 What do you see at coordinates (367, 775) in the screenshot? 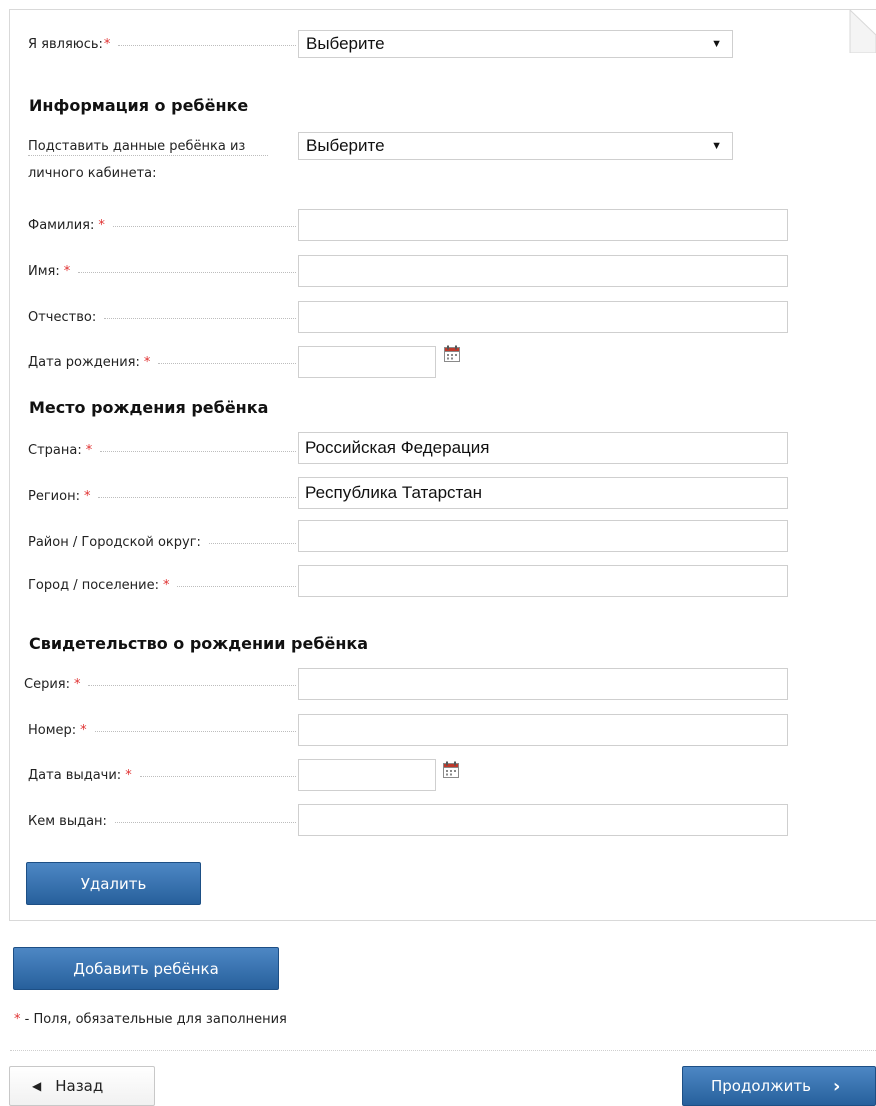
I see `issue-date-input` at bounding box center [367, 775].